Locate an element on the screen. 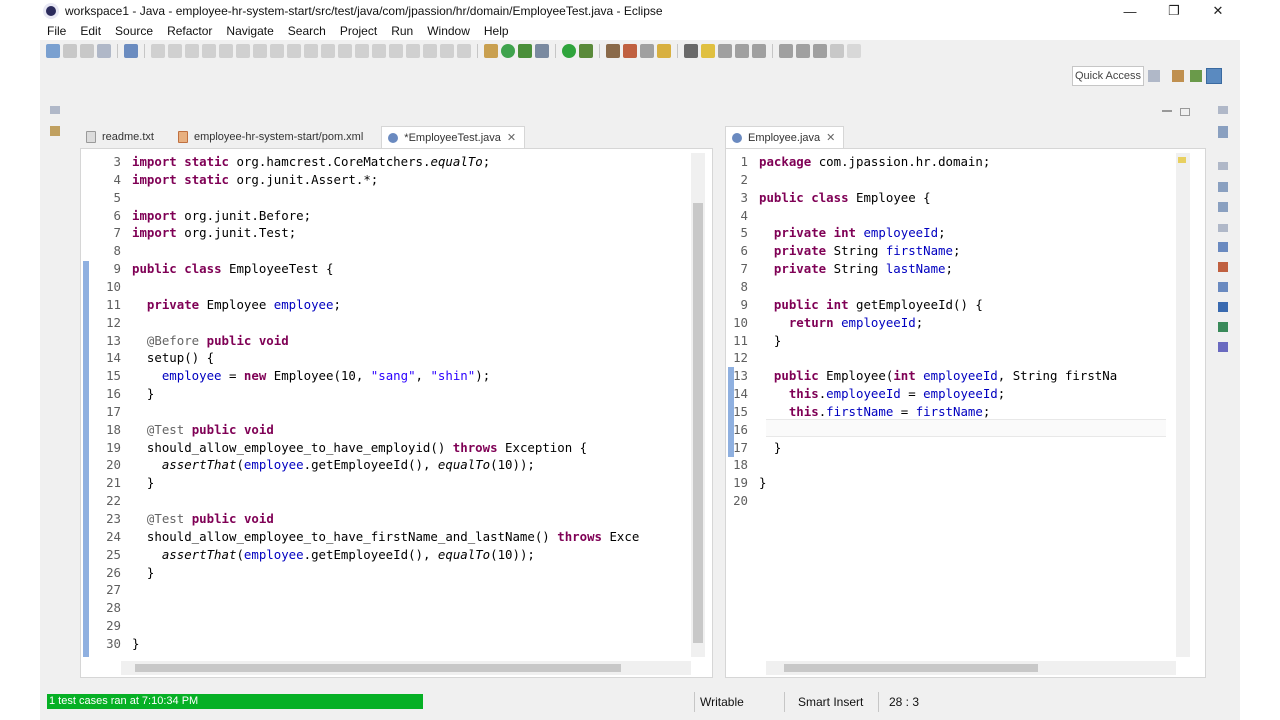 The height and width of the screenshot is (720, 1280). code-line: 5 is located at coordinates (112, 198).